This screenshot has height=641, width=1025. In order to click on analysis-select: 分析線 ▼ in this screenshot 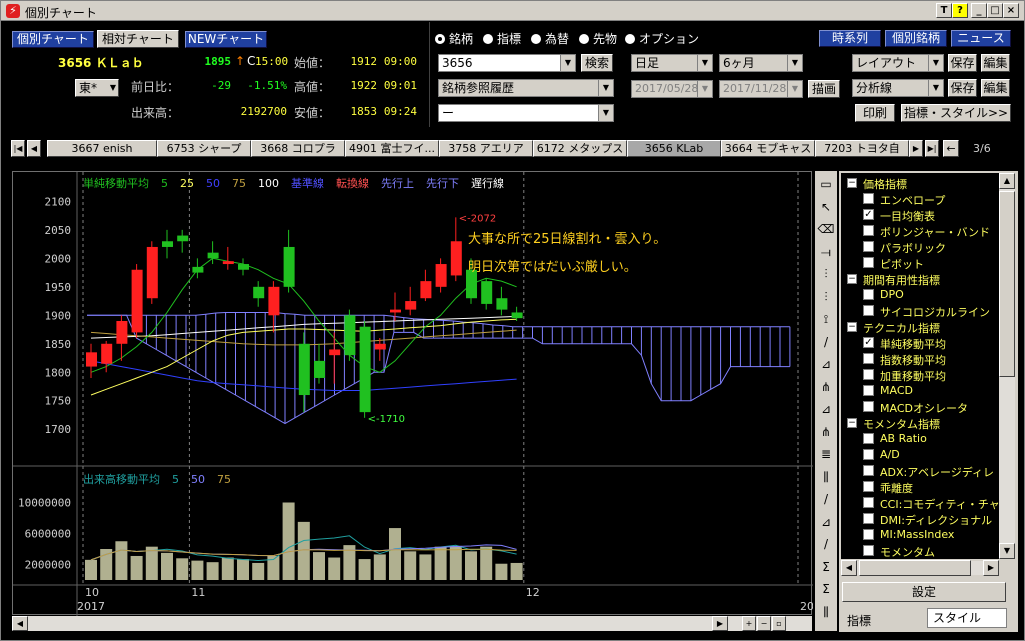, I will do `click(898, 88)`.